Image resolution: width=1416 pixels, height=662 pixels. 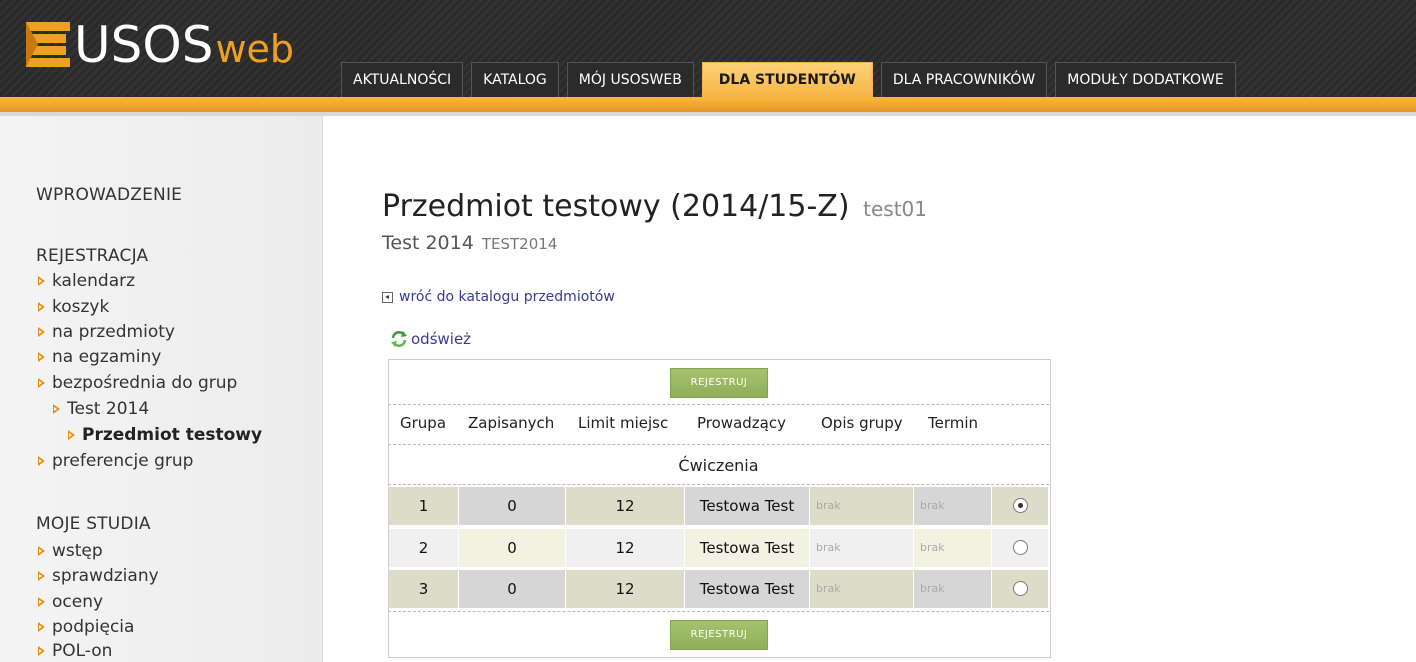 I want to click on page-subtitle: Test 2014 TEST2014, so click(x=469, y=243).